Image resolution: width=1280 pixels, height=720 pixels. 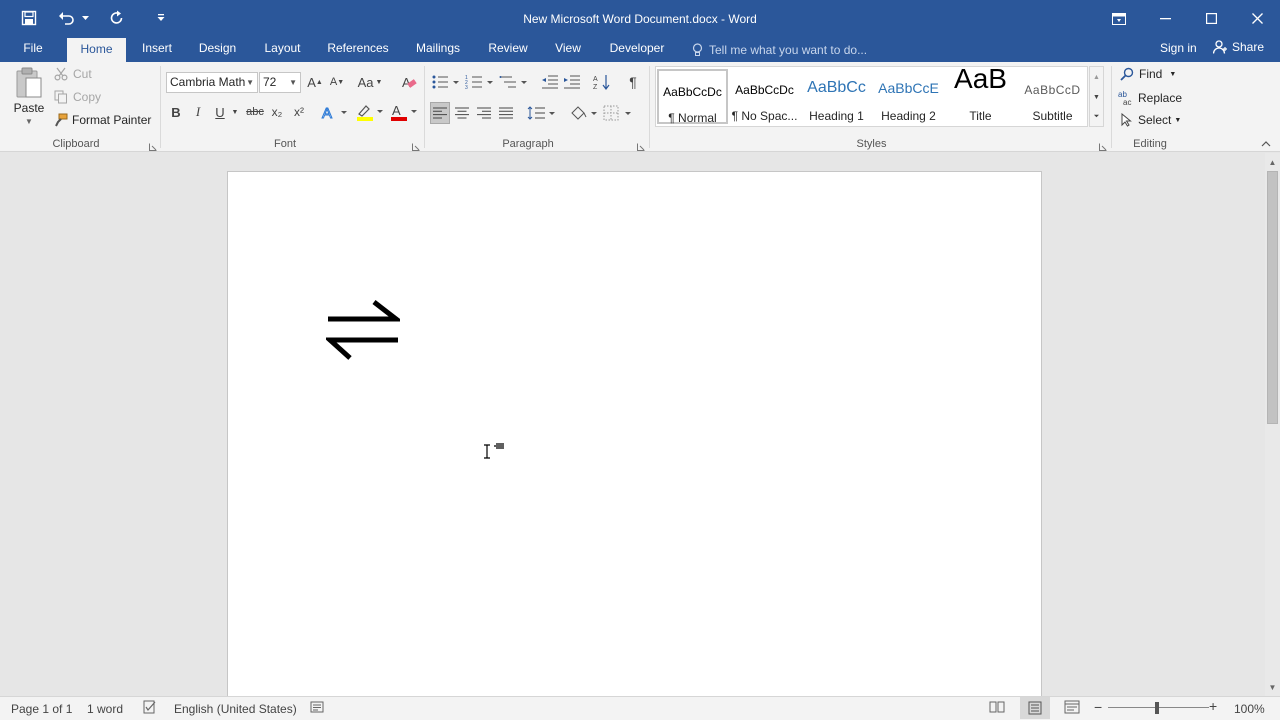 I want to click on font-size-box: 72 ▼, so click(x=280, y=82).